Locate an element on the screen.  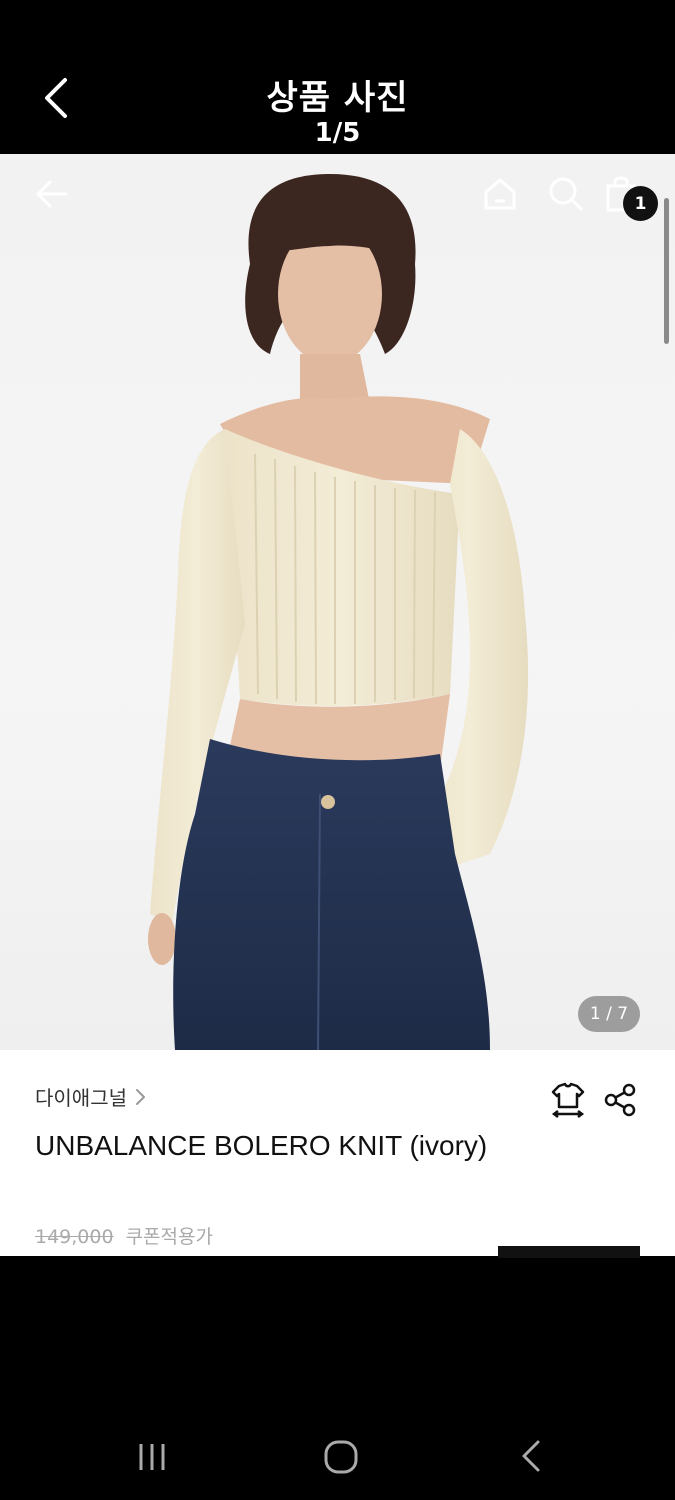
back-nav-icon is located at coordinates (531, 1456).